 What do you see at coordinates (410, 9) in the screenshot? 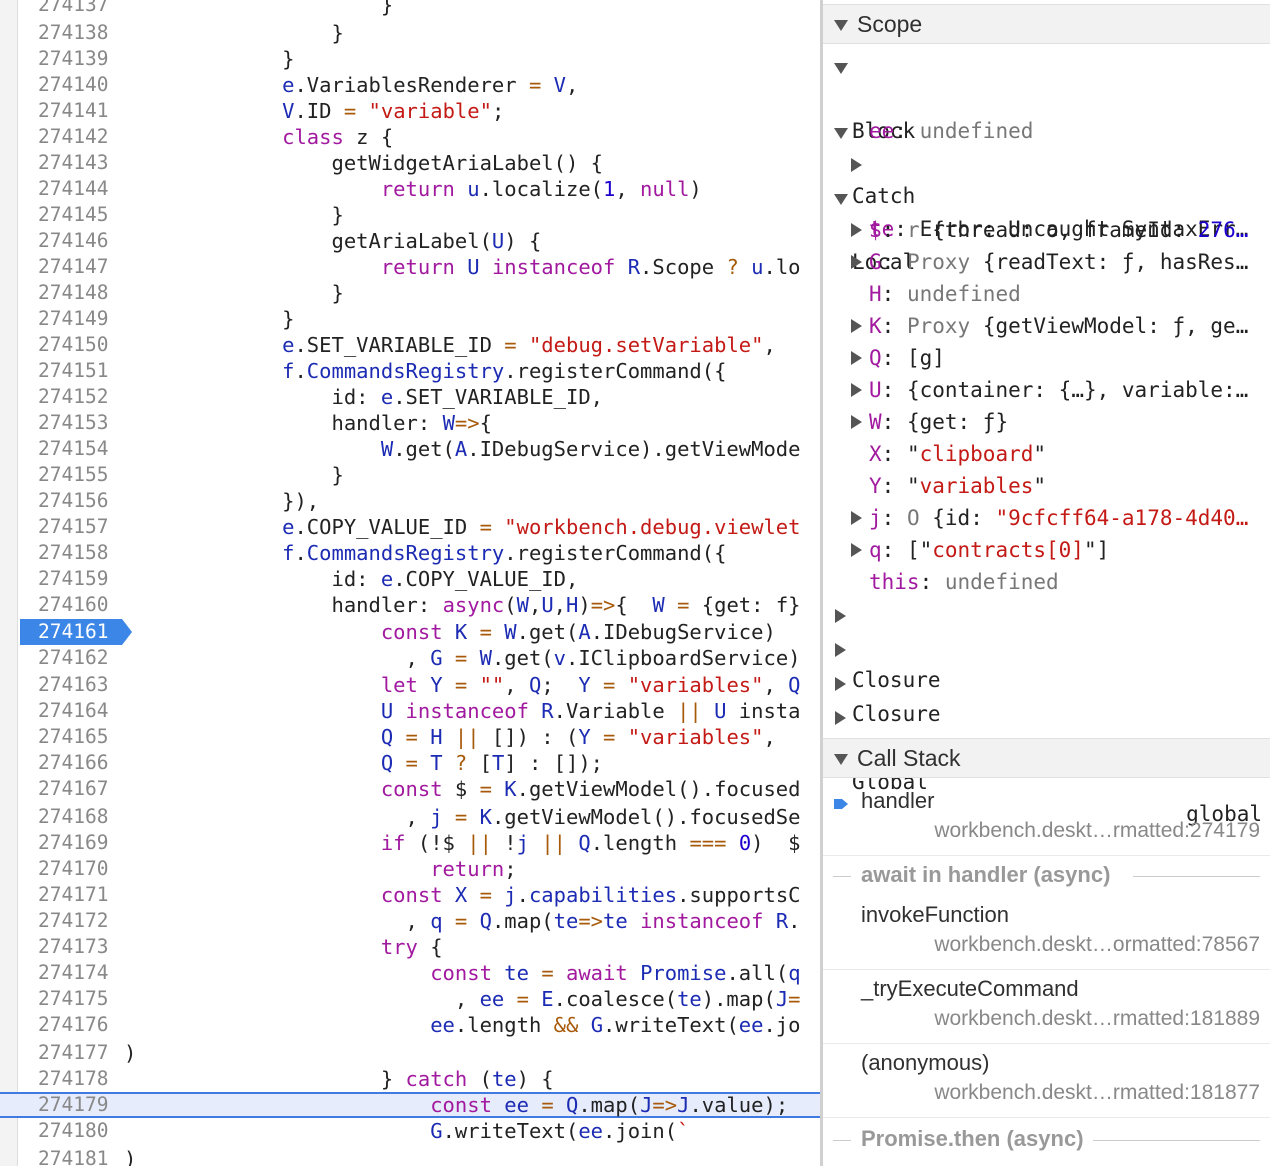
I see `code-line: 274137 }` at bounding box center [410, 9].